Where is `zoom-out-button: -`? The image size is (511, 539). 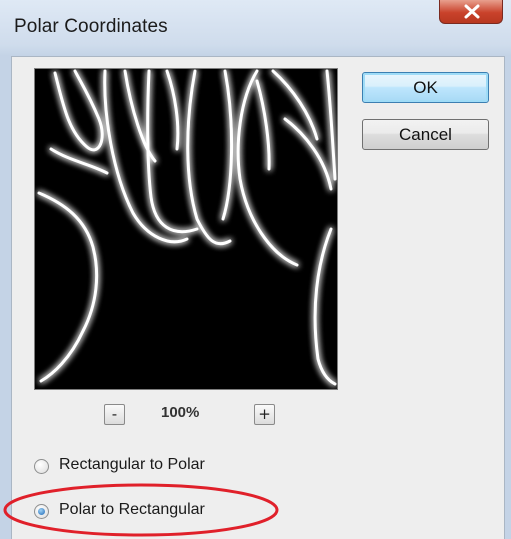 zoom-out-button: - is located at coordinates (114, 414).